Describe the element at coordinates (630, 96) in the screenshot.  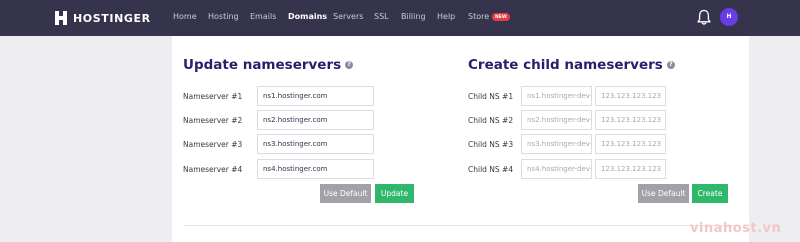
I see `child-ns-1-ip-input: 123.123.123.123` at that location.